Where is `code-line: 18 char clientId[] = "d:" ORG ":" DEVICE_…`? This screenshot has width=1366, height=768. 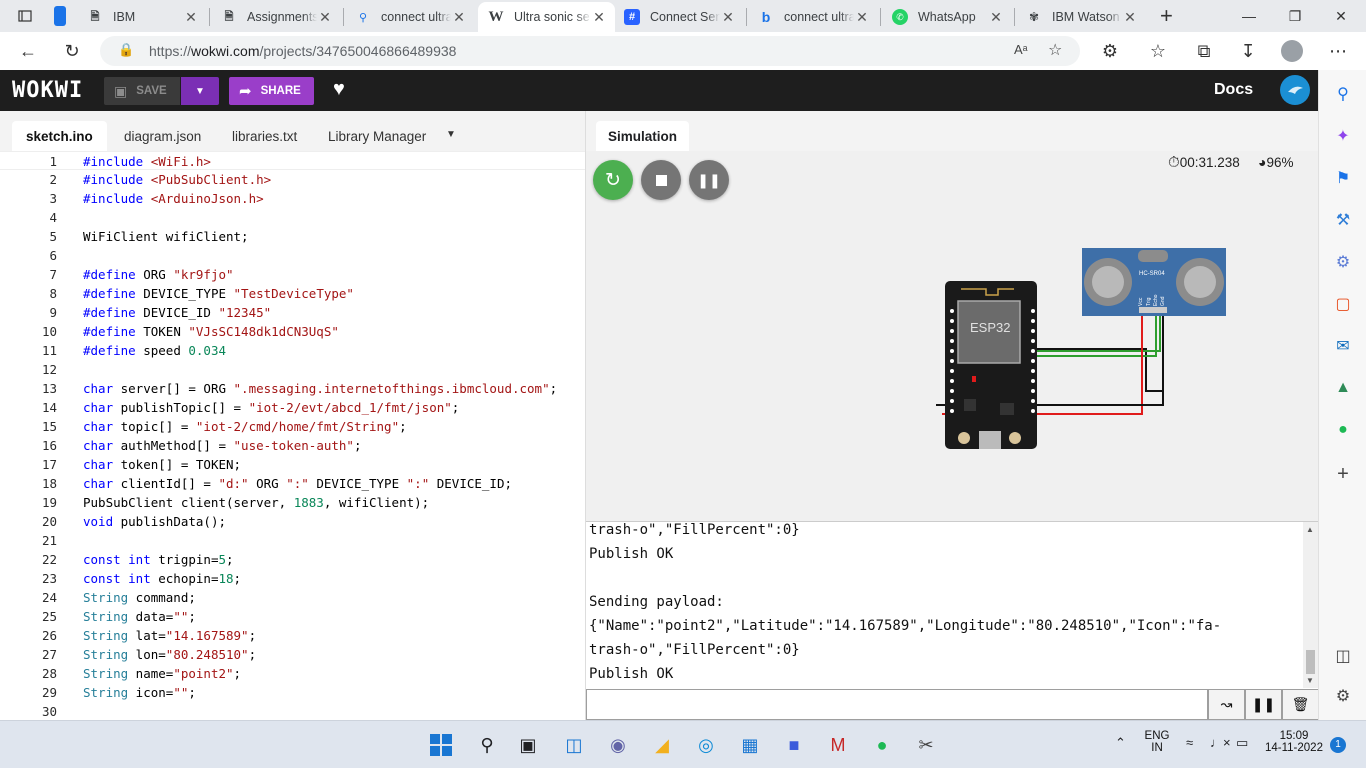
code-line: 18 char clientId[] = "d:" ORG ":" DEVICE_… is located at coordinates (292, 483).